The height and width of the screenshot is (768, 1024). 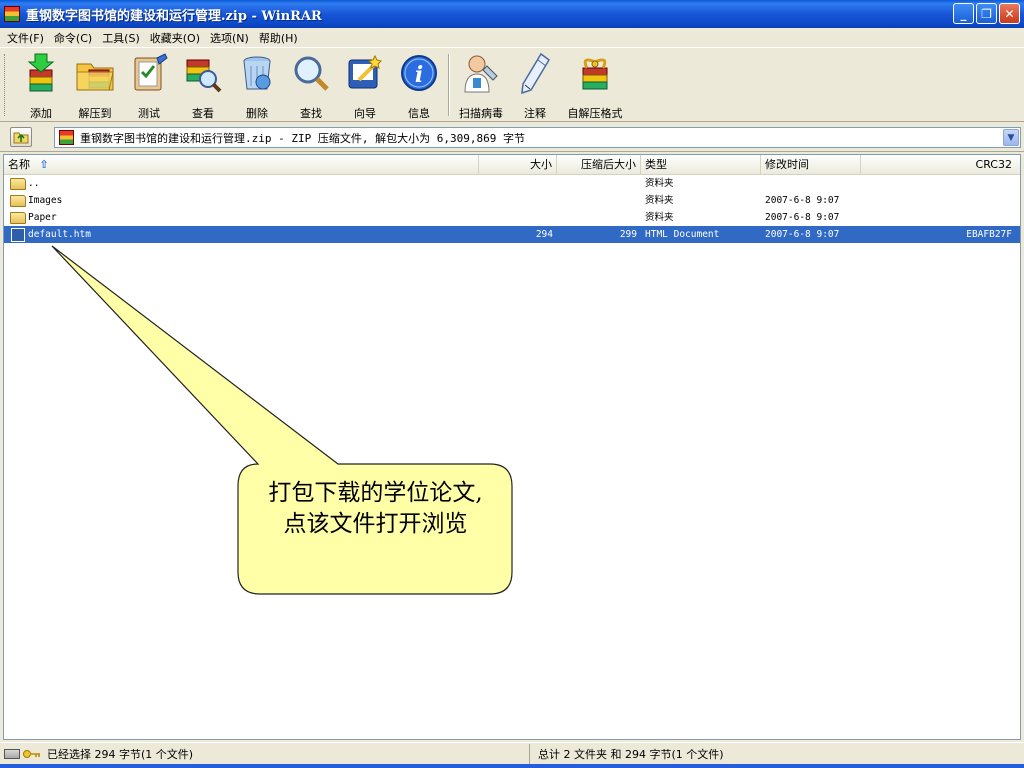 I want to click on file-name: Paper, so click(x=42, y=217).